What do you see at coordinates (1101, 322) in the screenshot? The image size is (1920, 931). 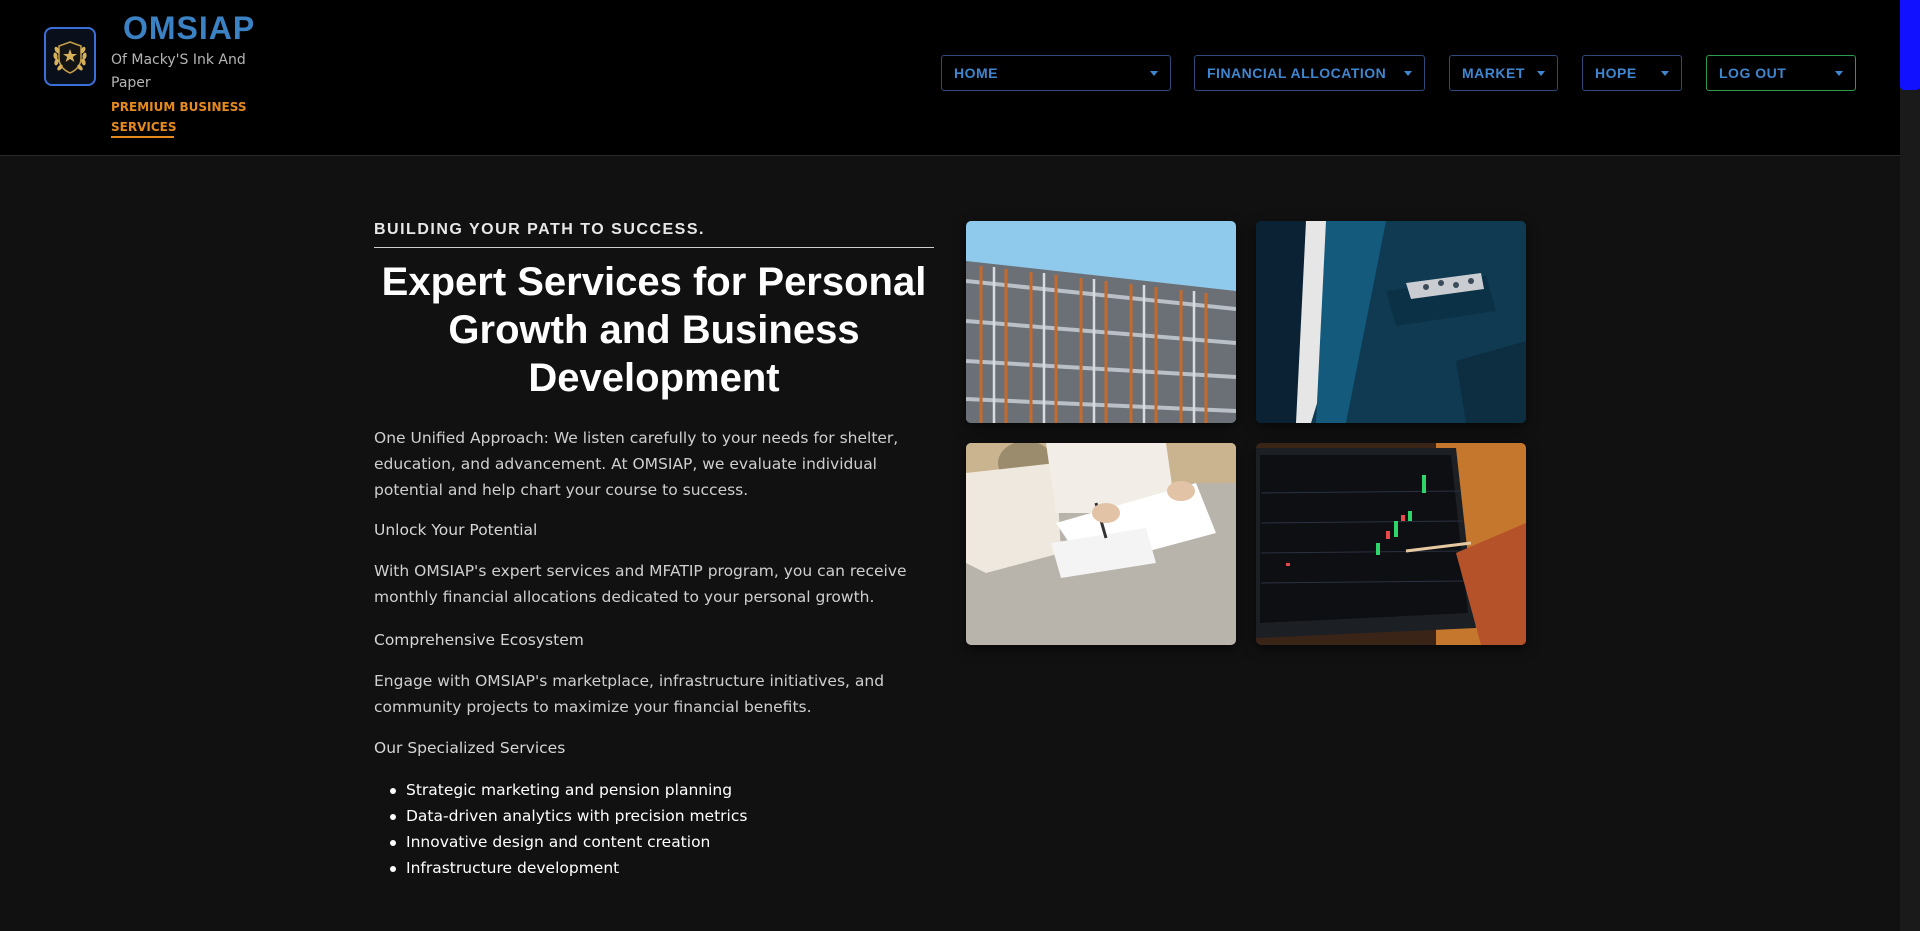 I see `construction-image` at bounding box center [1101, 322].